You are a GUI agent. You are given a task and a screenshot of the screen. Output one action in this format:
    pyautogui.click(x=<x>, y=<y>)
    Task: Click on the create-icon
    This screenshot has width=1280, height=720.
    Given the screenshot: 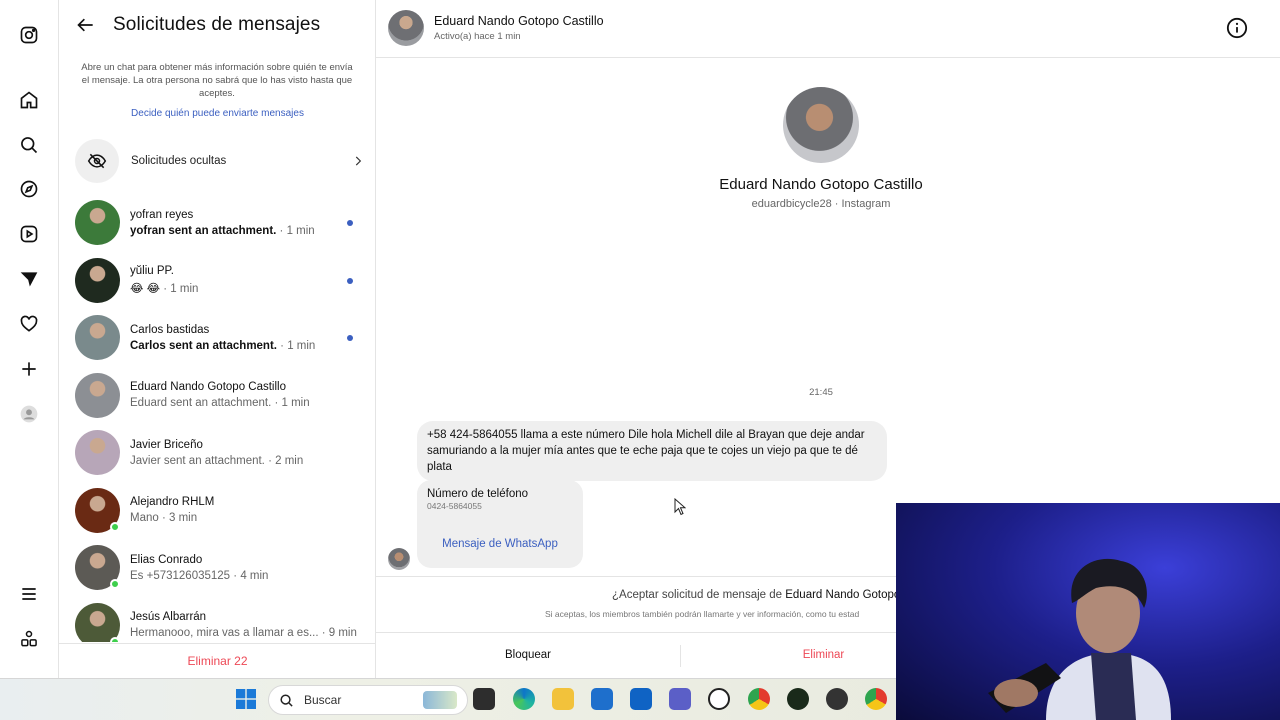 What is the action you would take?
    pyautogui.click(x=29, y=369)
    